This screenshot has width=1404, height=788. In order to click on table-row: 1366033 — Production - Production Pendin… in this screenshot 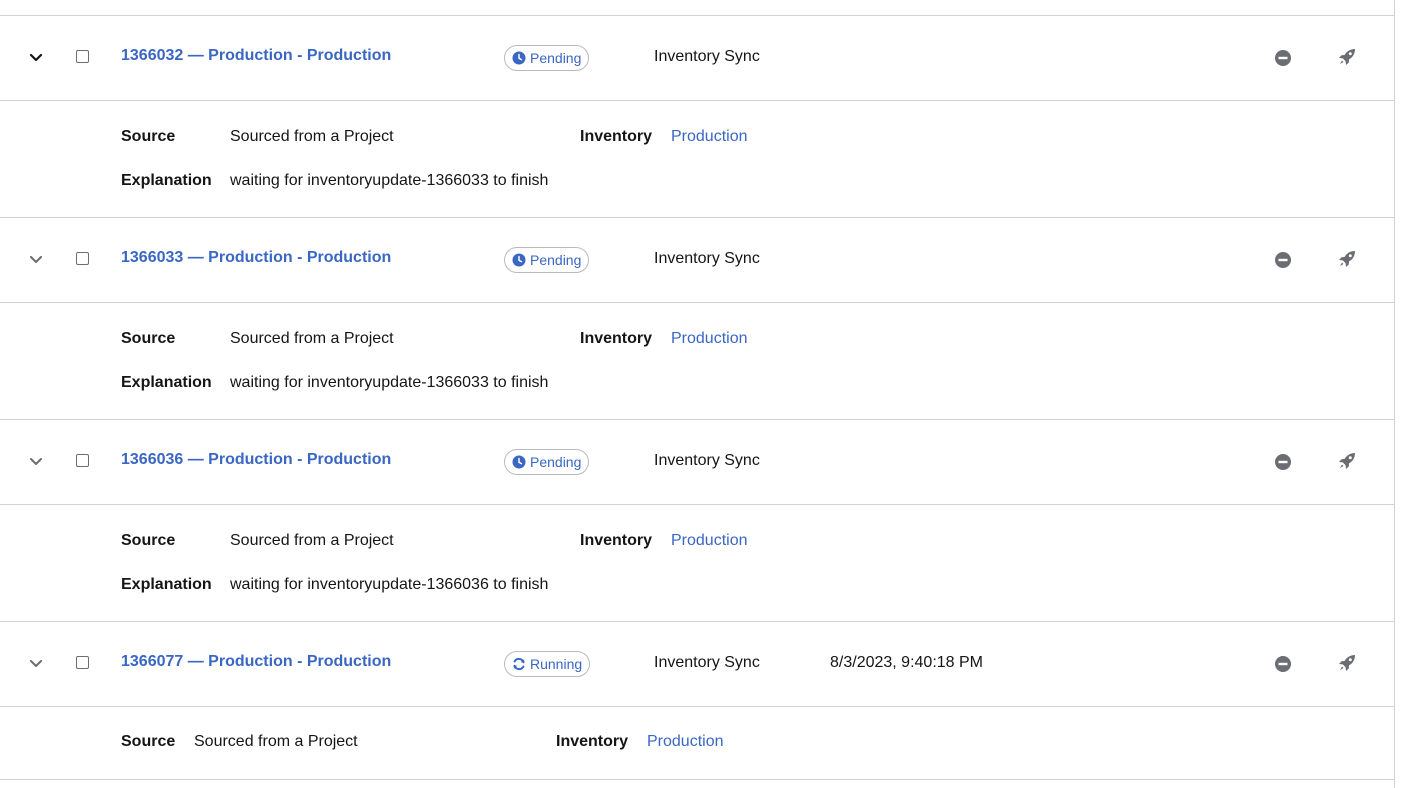, I will do `click(697, 260)`.